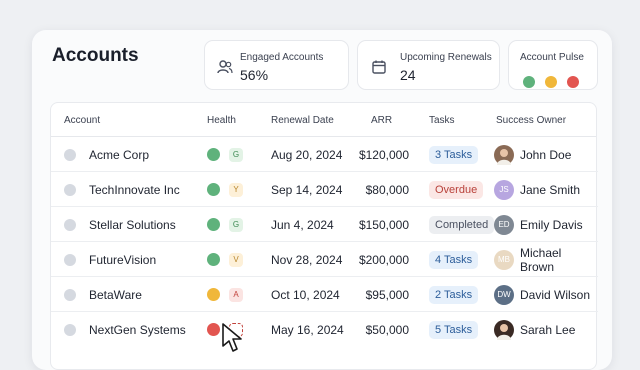  I want to click on col-header-tasks: Tasks, so click(442, 120).